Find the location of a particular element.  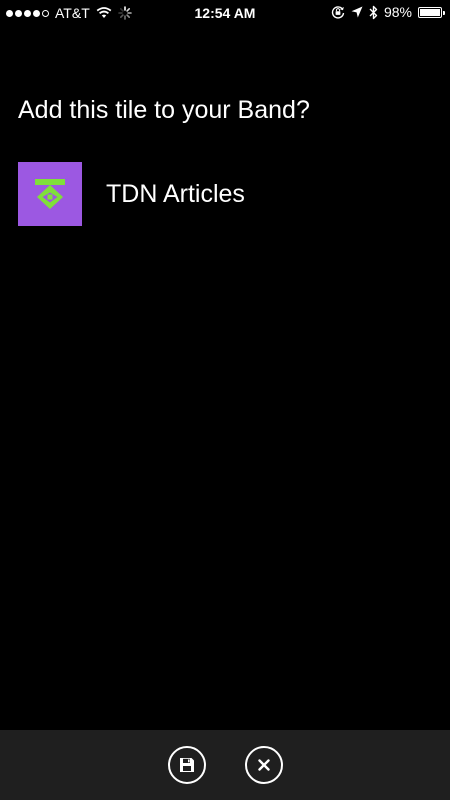

save-button is located at coordinates (187, 765).